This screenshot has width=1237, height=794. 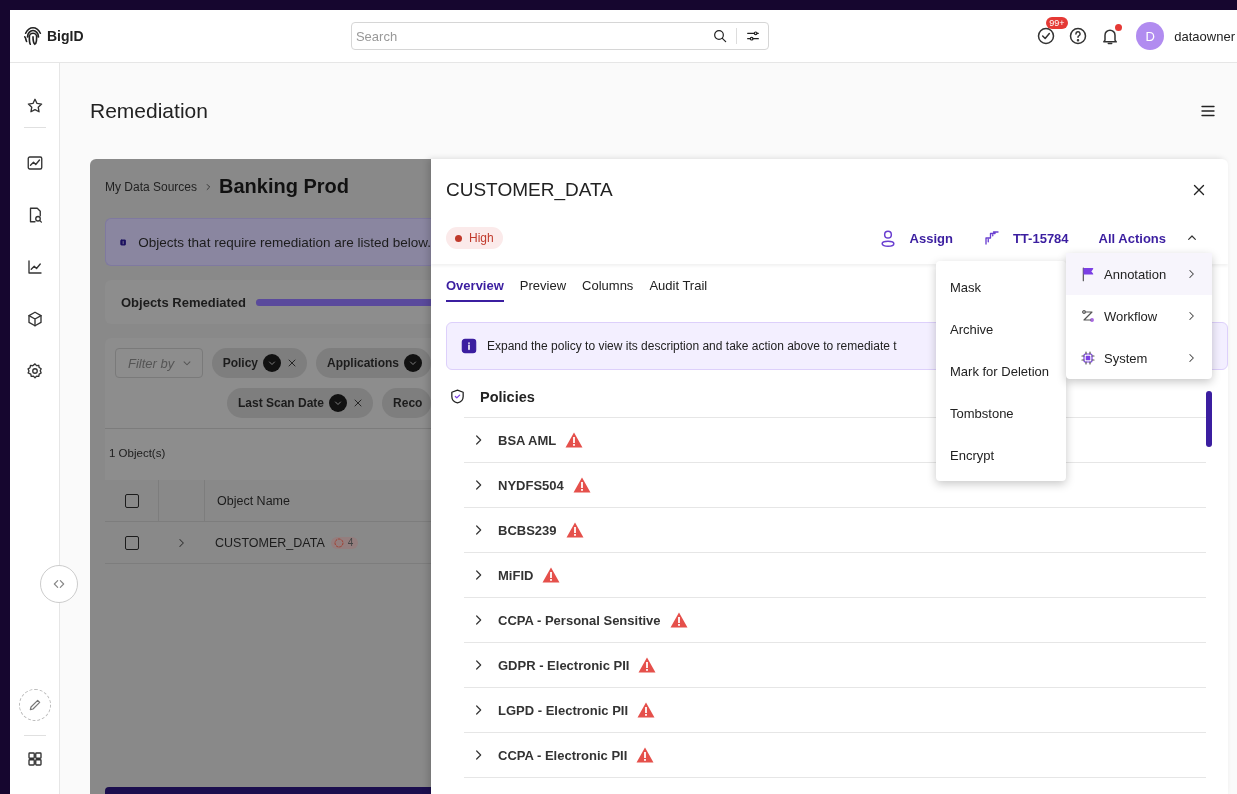 I want to click on menu-item: Mark for Deletion, so click(x=1001, y=371).